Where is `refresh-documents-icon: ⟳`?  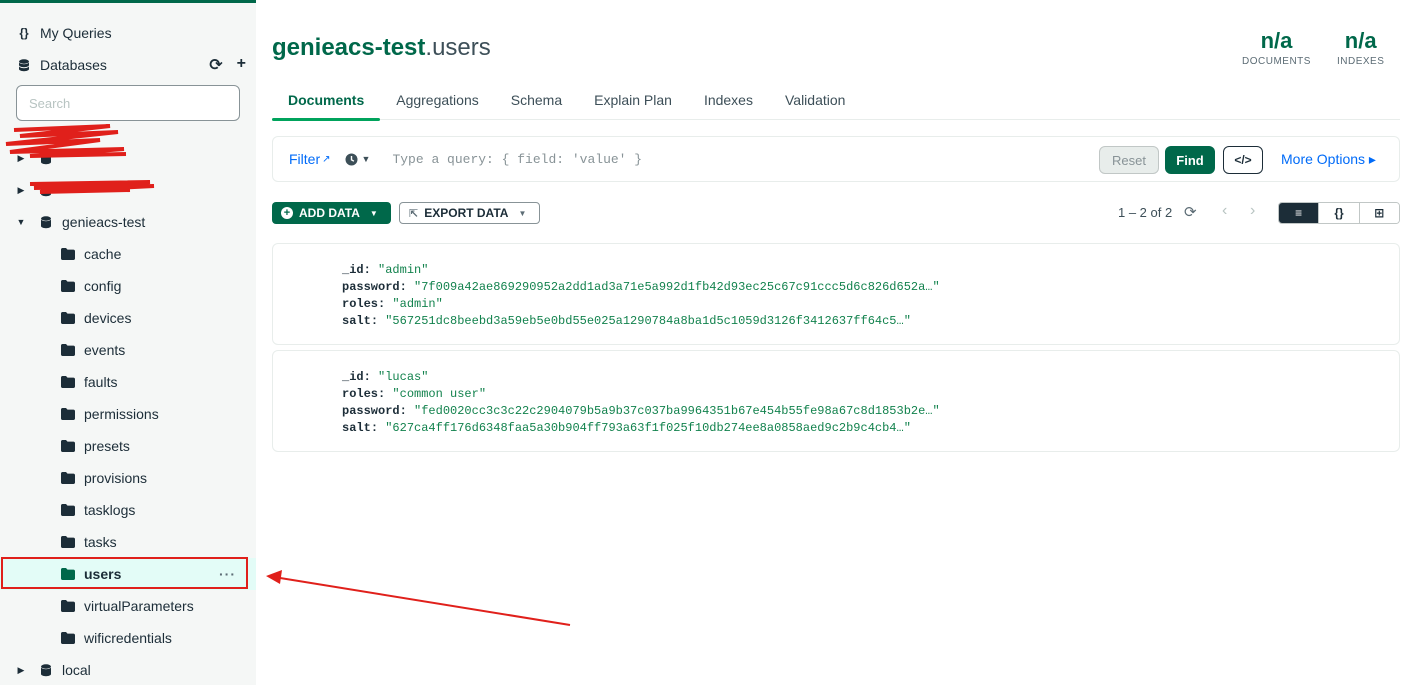
refresh-documents-icon: ⟳ is located at coordinates (1190, 212).